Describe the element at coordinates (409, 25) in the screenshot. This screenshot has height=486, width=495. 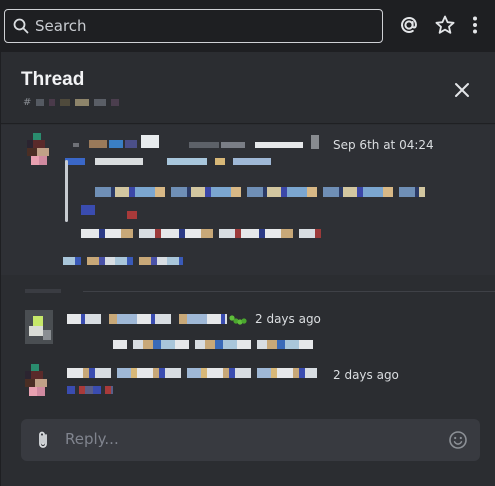
I see `at-icon` at that location.